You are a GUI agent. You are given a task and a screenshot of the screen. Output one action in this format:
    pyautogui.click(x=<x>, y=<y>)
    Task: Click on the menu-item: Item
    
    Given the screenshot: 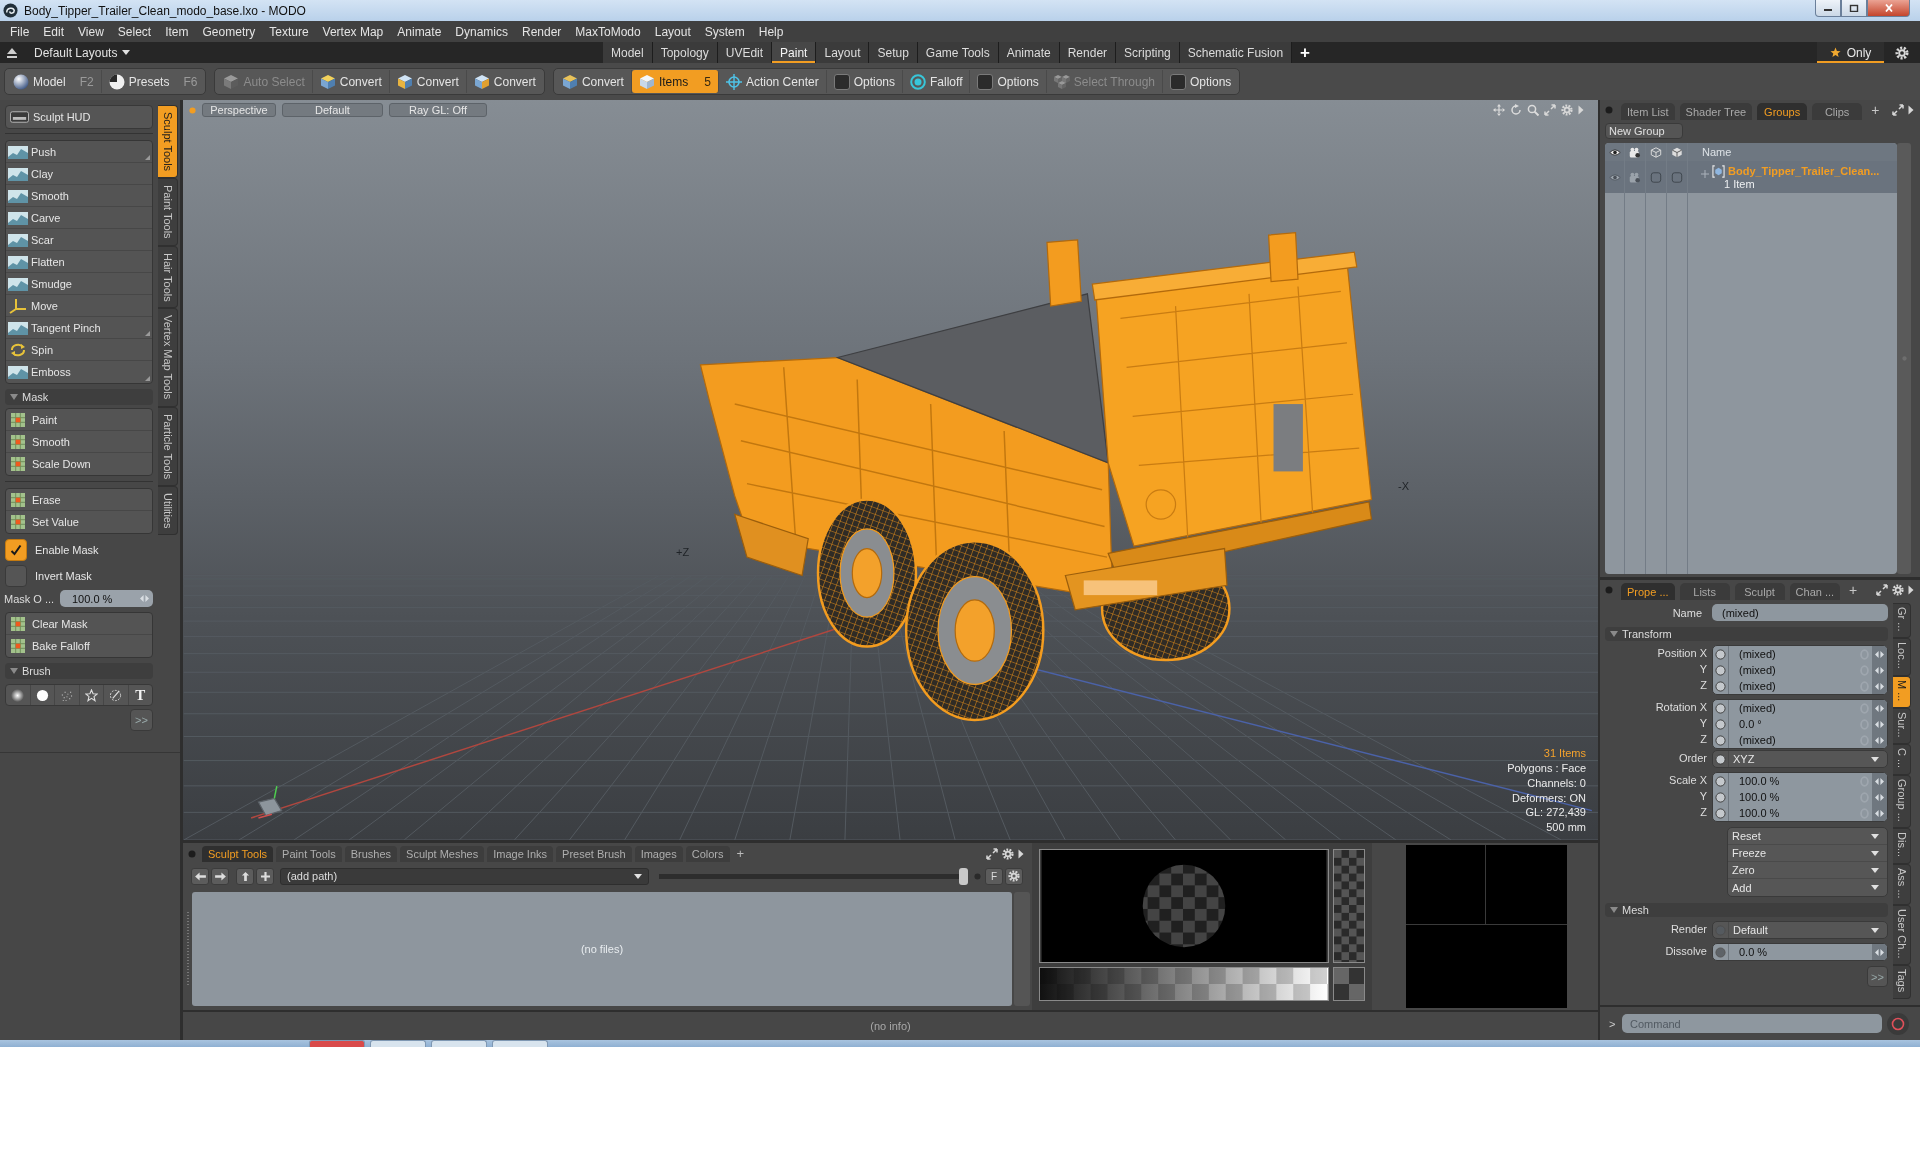 What is the action you would take?
    pyautogui.click(x=177, y=31)
    